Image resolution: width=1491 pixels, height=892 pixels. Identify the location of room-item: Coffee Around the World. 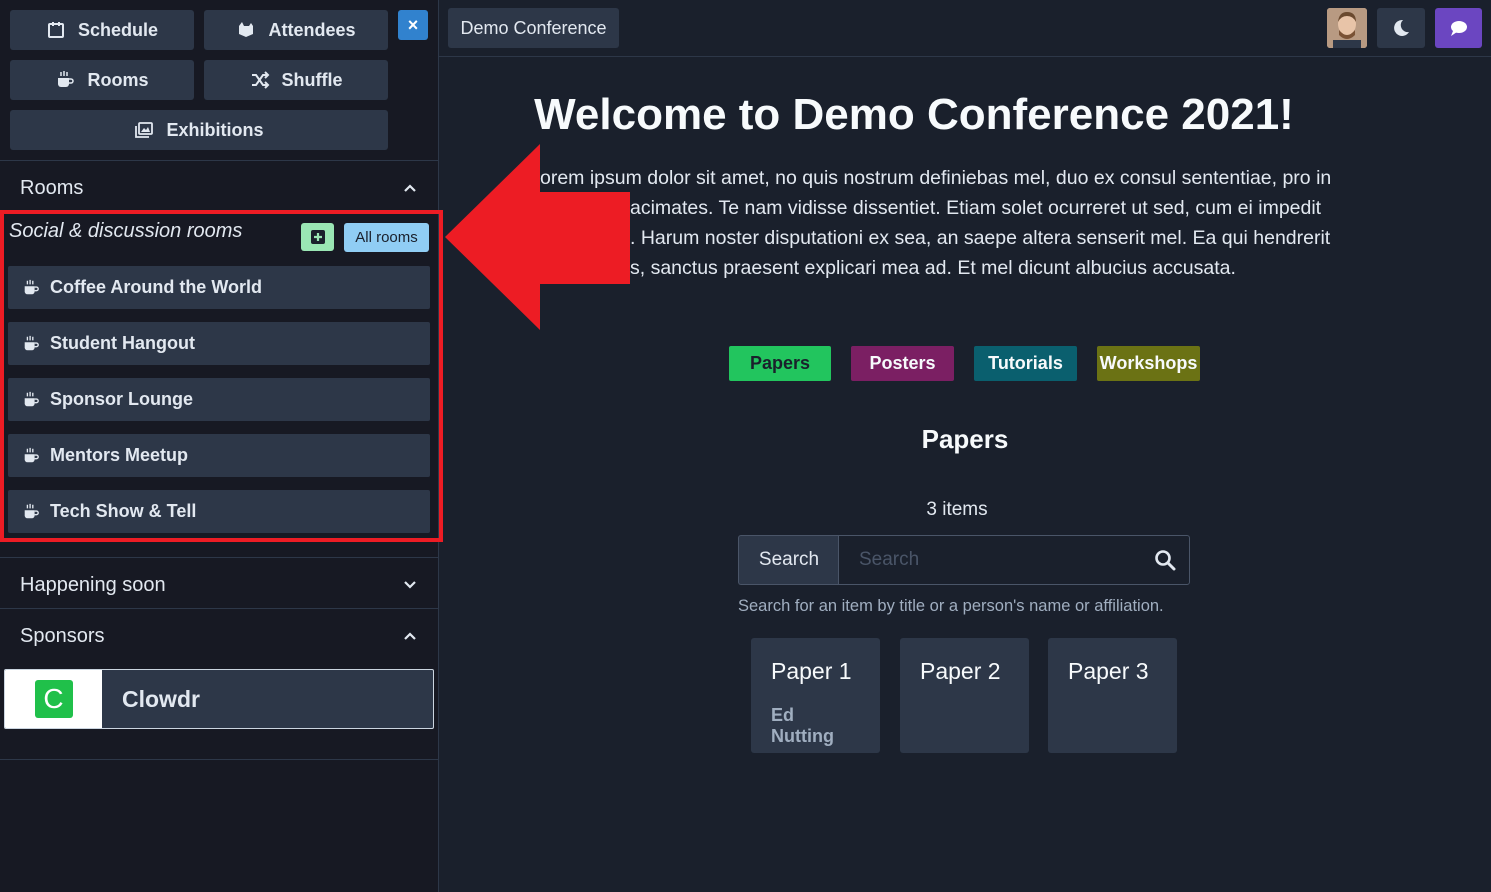
(219, 287).